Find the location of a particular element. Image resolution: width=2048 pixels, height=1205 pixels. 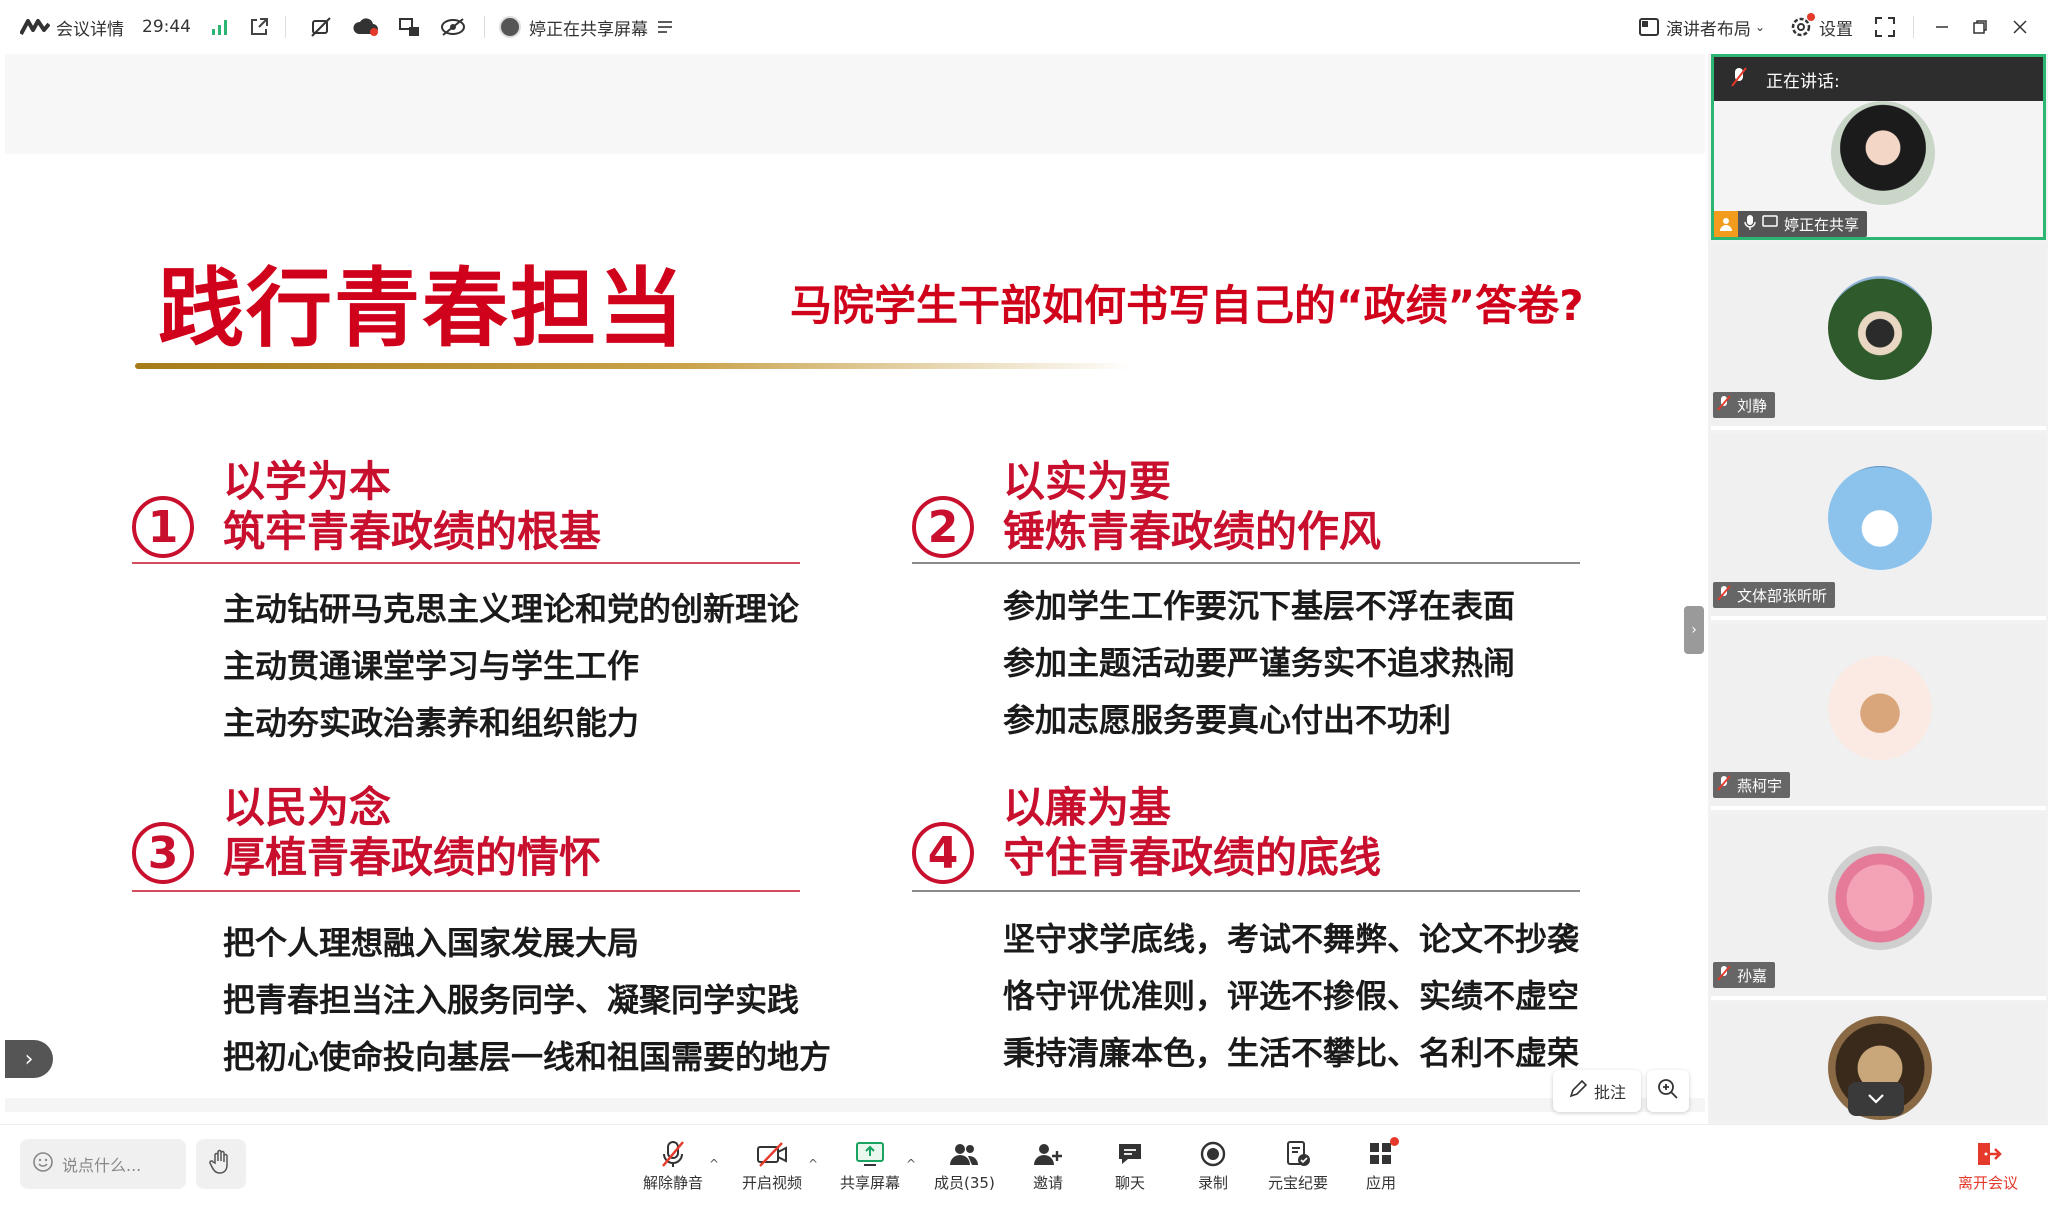

annotate-button: 批注 is located at coordinates (1597, 1091).